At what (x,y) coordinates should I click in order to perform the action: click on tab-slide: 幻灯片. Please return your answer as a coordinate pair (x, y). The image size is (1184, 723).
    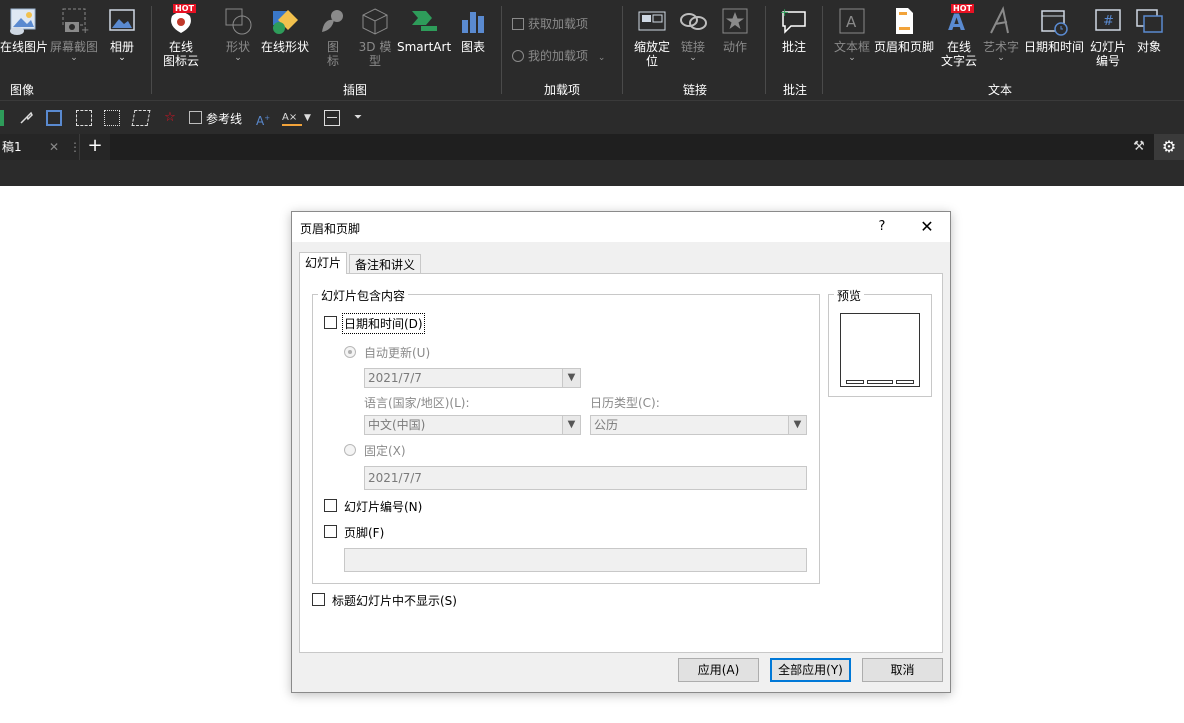
    Looking at the image, I should click on (323, 263).